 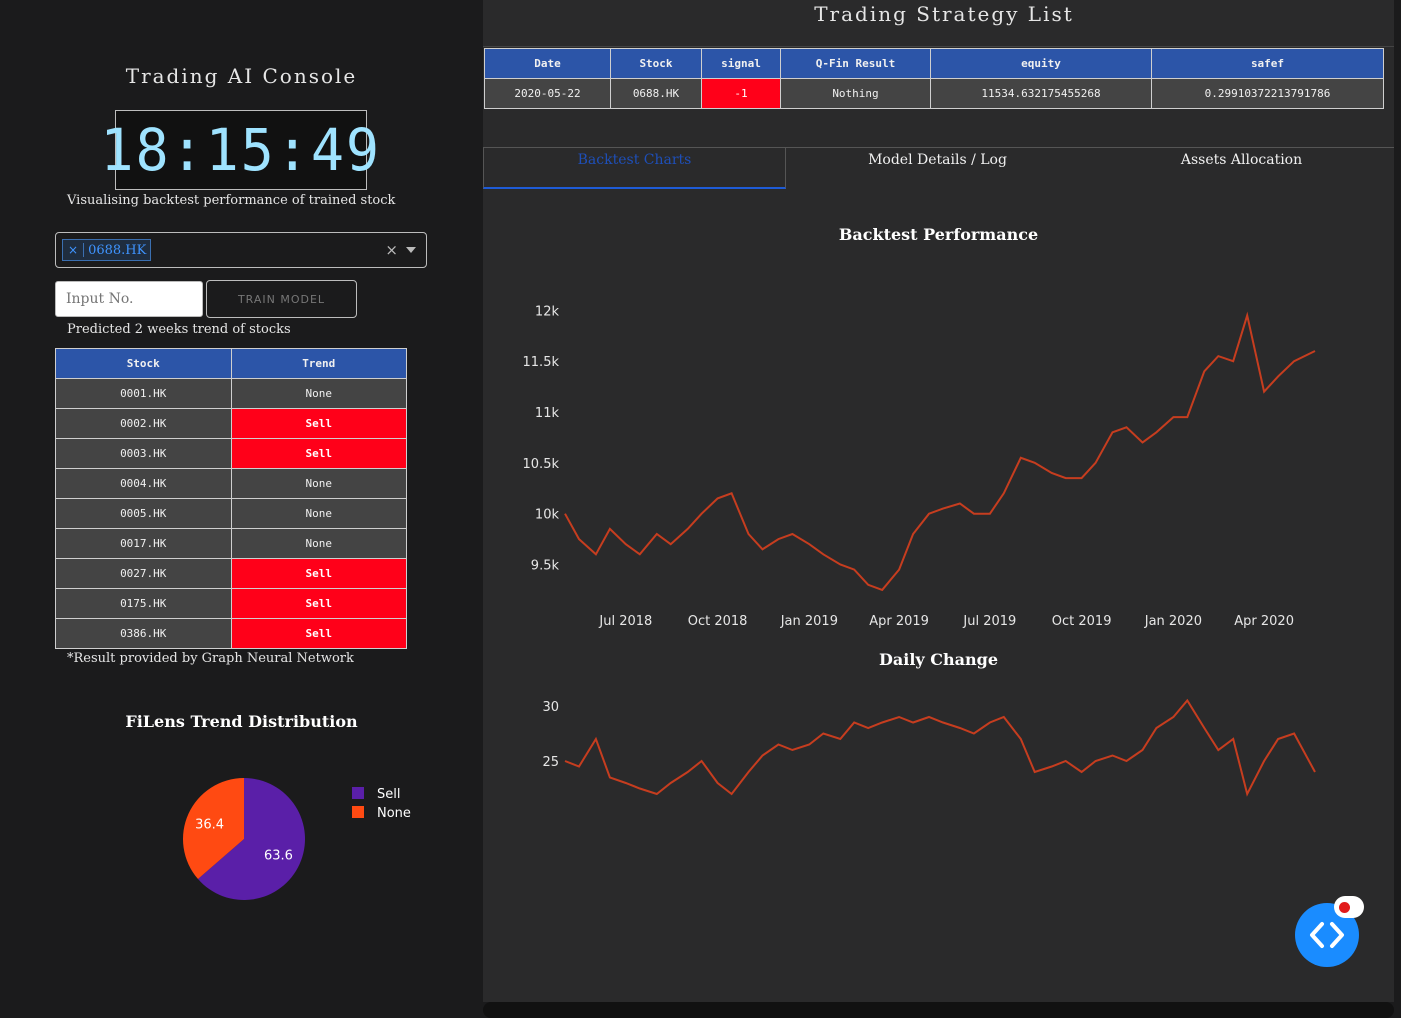 What do you see at coordinates (550, 707) in the screenshot?
I see `y-tick-label: 30` at bounding box center [550, 707].